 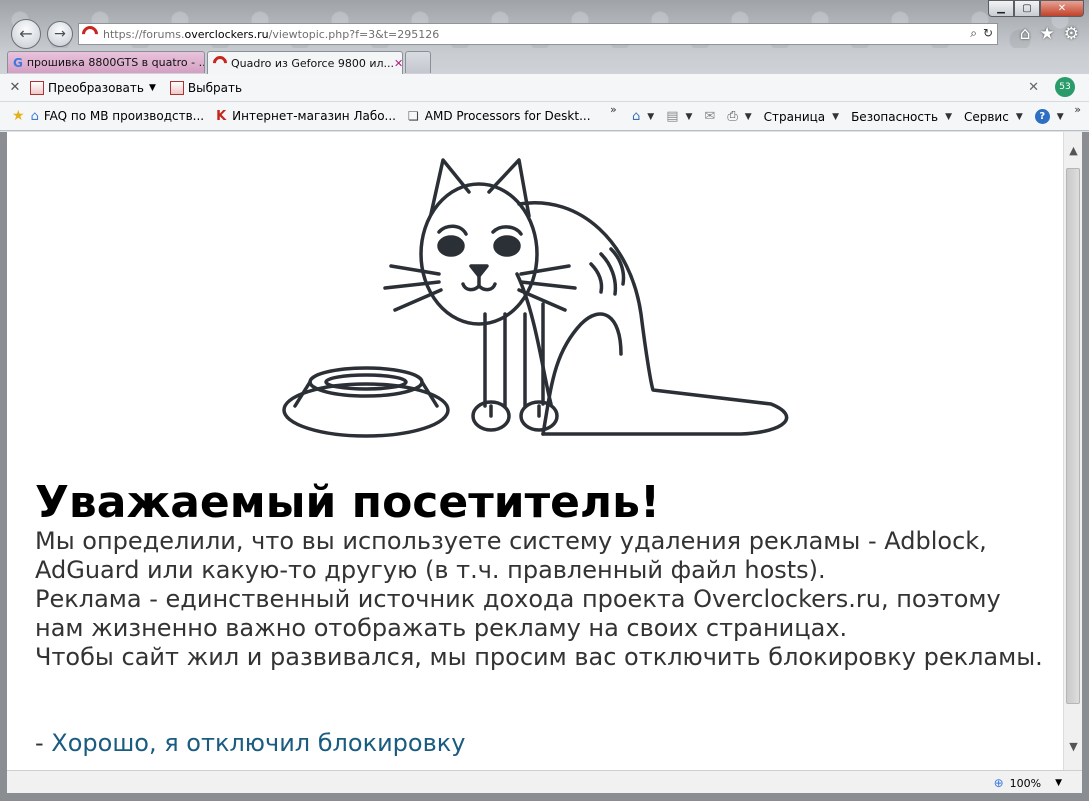 I want to click on safety-menu-label: Безопасность, so click(x=895, y=116).